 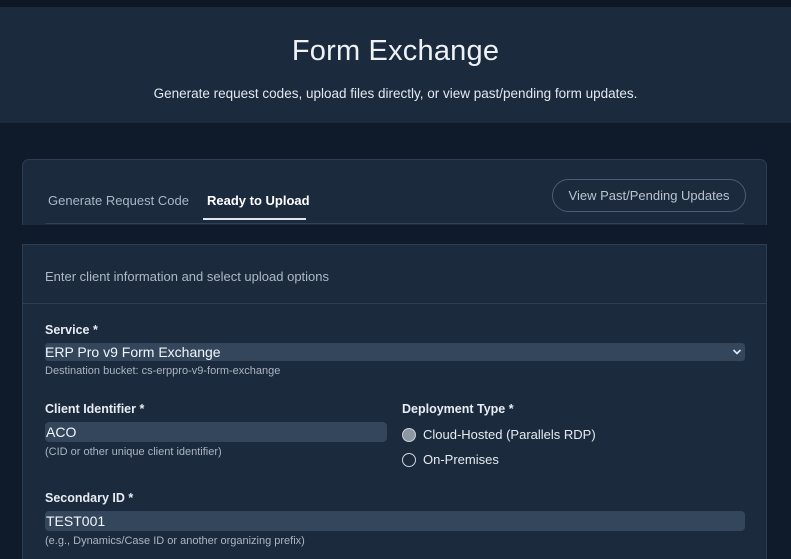 I want to click on tab-generate-request-code: Generate Request Code, so click(x=118, y=200).